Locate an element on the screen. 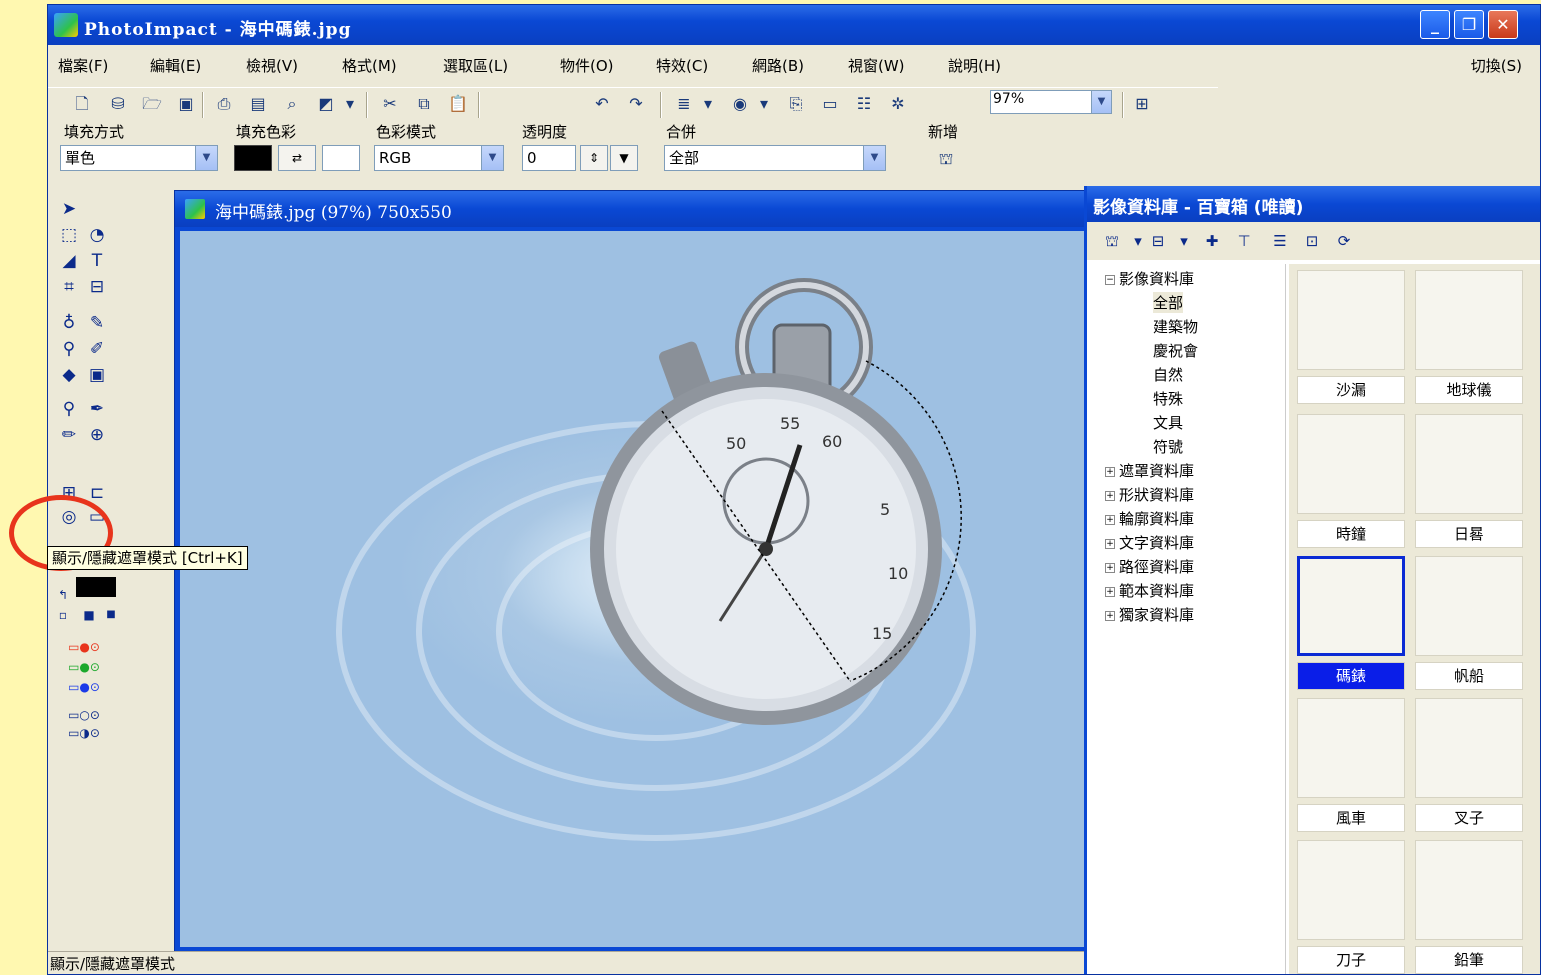  opacity-spinner: ⇕ is located at coordinates (594, 158).